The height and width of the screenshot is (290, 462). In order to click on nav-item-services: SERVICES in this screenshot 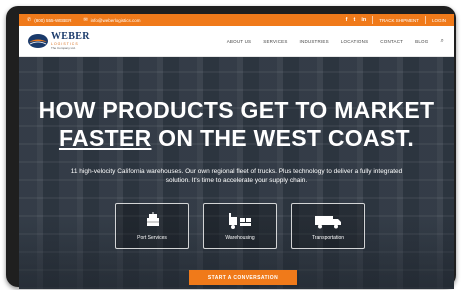, I will do `click(275, 41)`.